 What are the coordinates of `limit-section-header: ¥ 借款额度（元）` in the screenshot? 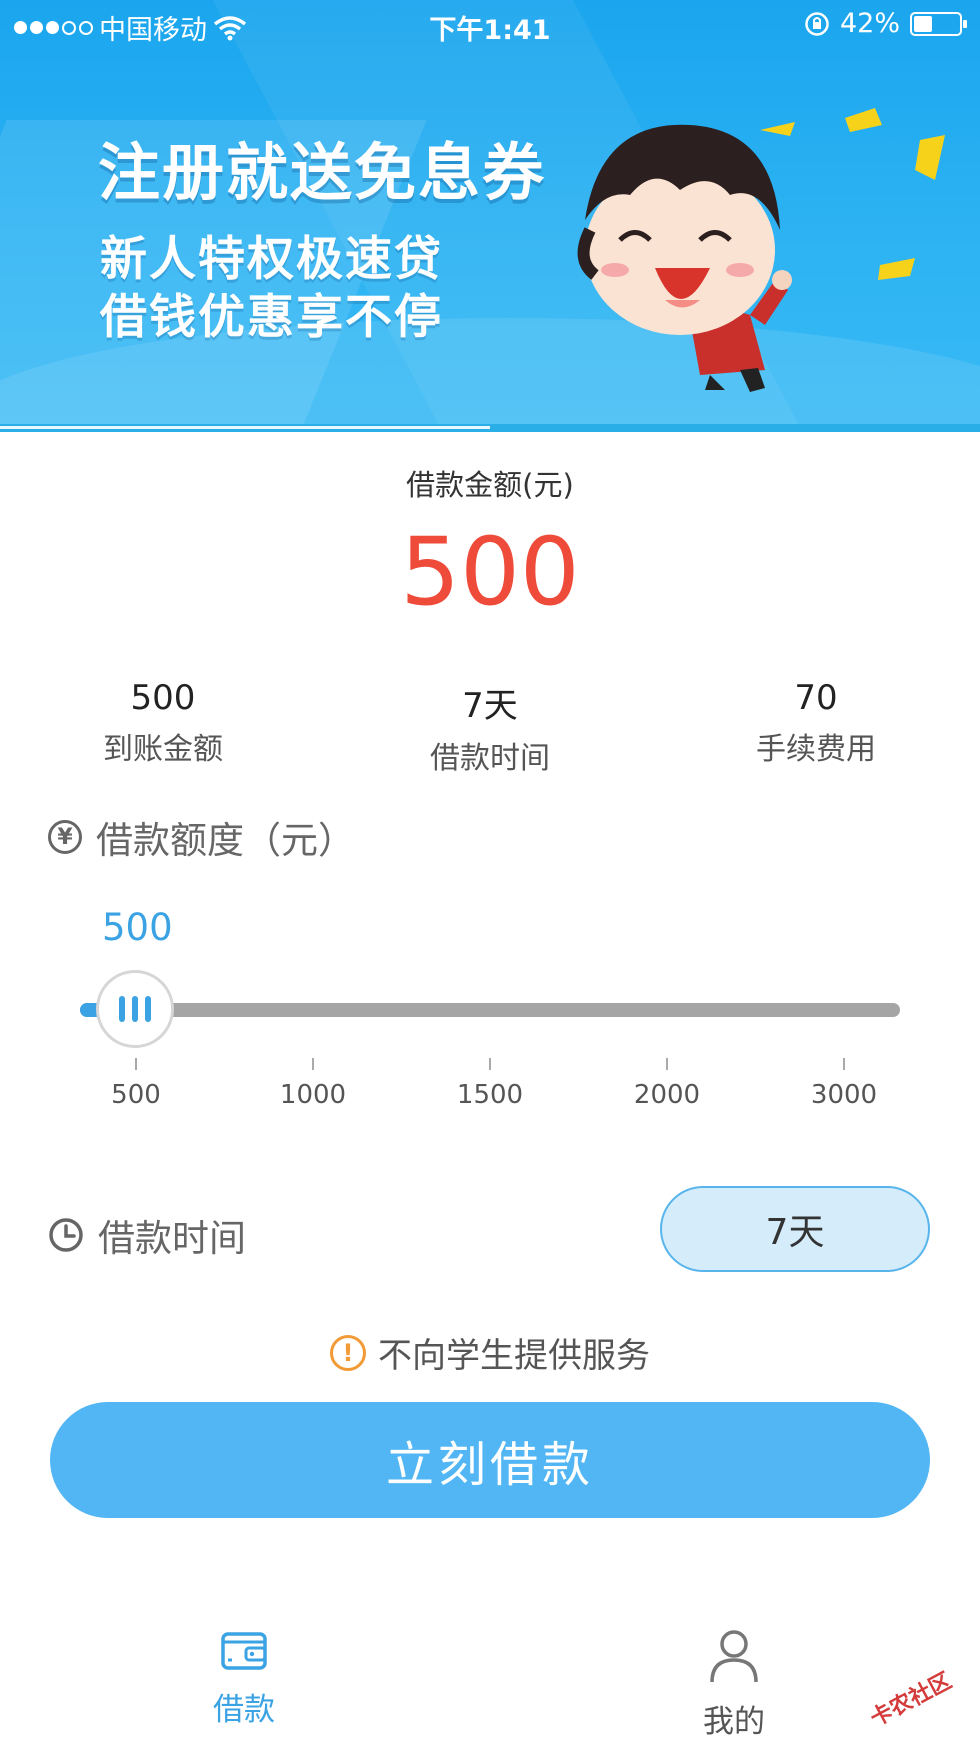 It's located at (201, 837).